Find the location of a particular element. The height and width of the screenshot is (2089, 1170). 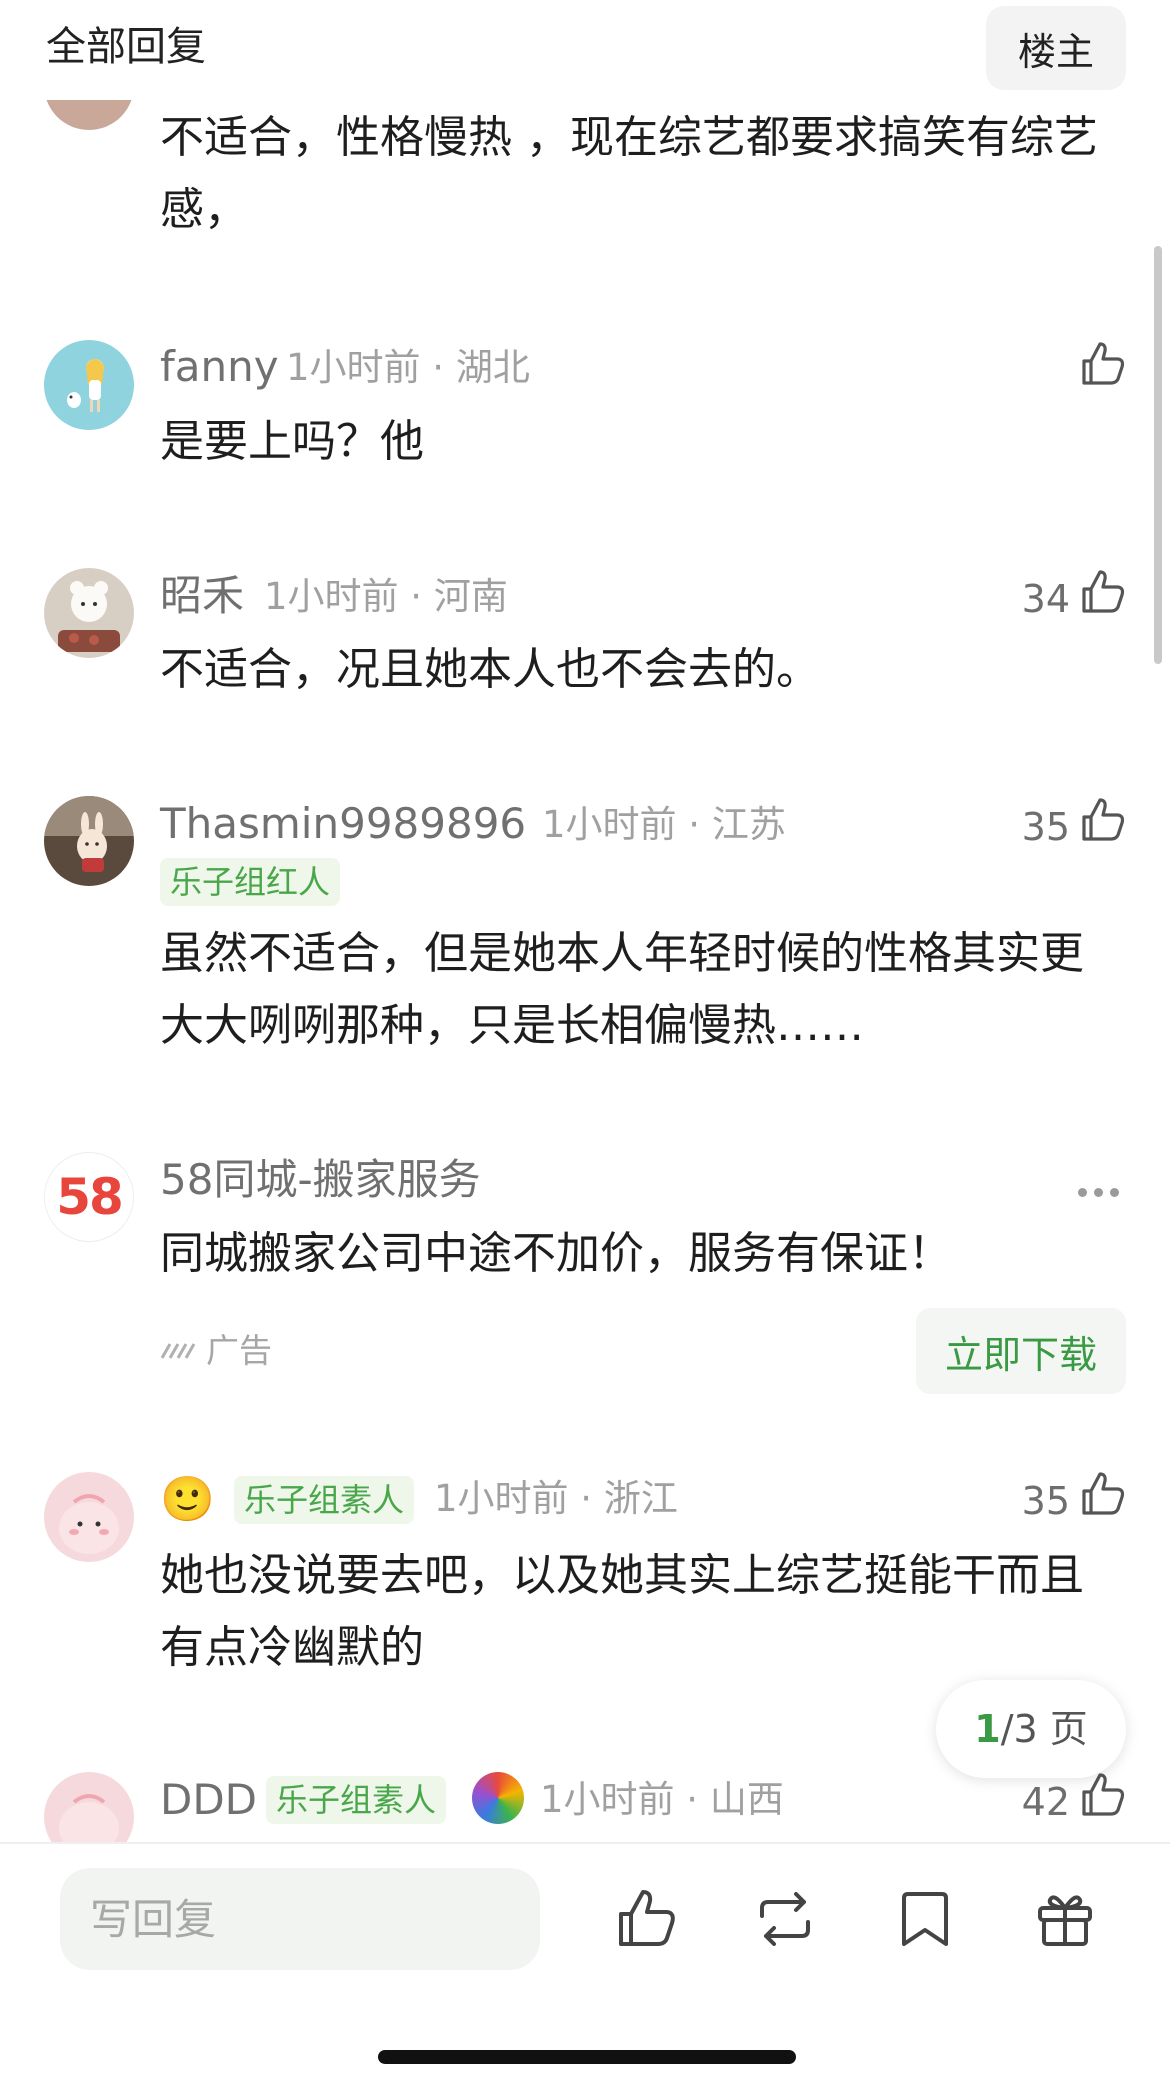

ad-mark-icon is located at coordinates (178, 1351).